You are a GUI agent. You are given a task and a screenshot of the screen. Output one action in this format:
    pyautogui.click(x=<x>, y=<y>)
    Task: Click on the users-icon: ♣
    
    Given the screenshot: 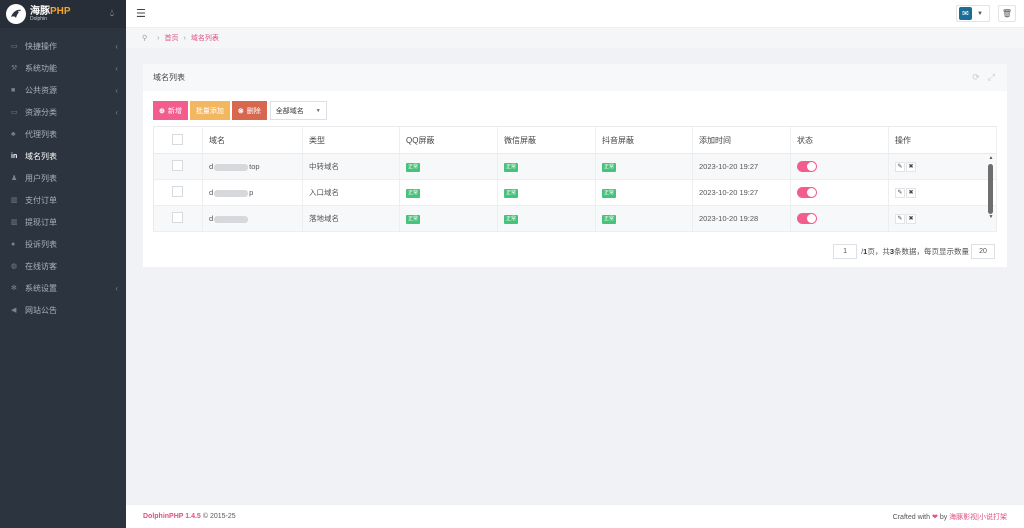 What is the action you would take?
    pyautogui.click(x=13, y=134)
    